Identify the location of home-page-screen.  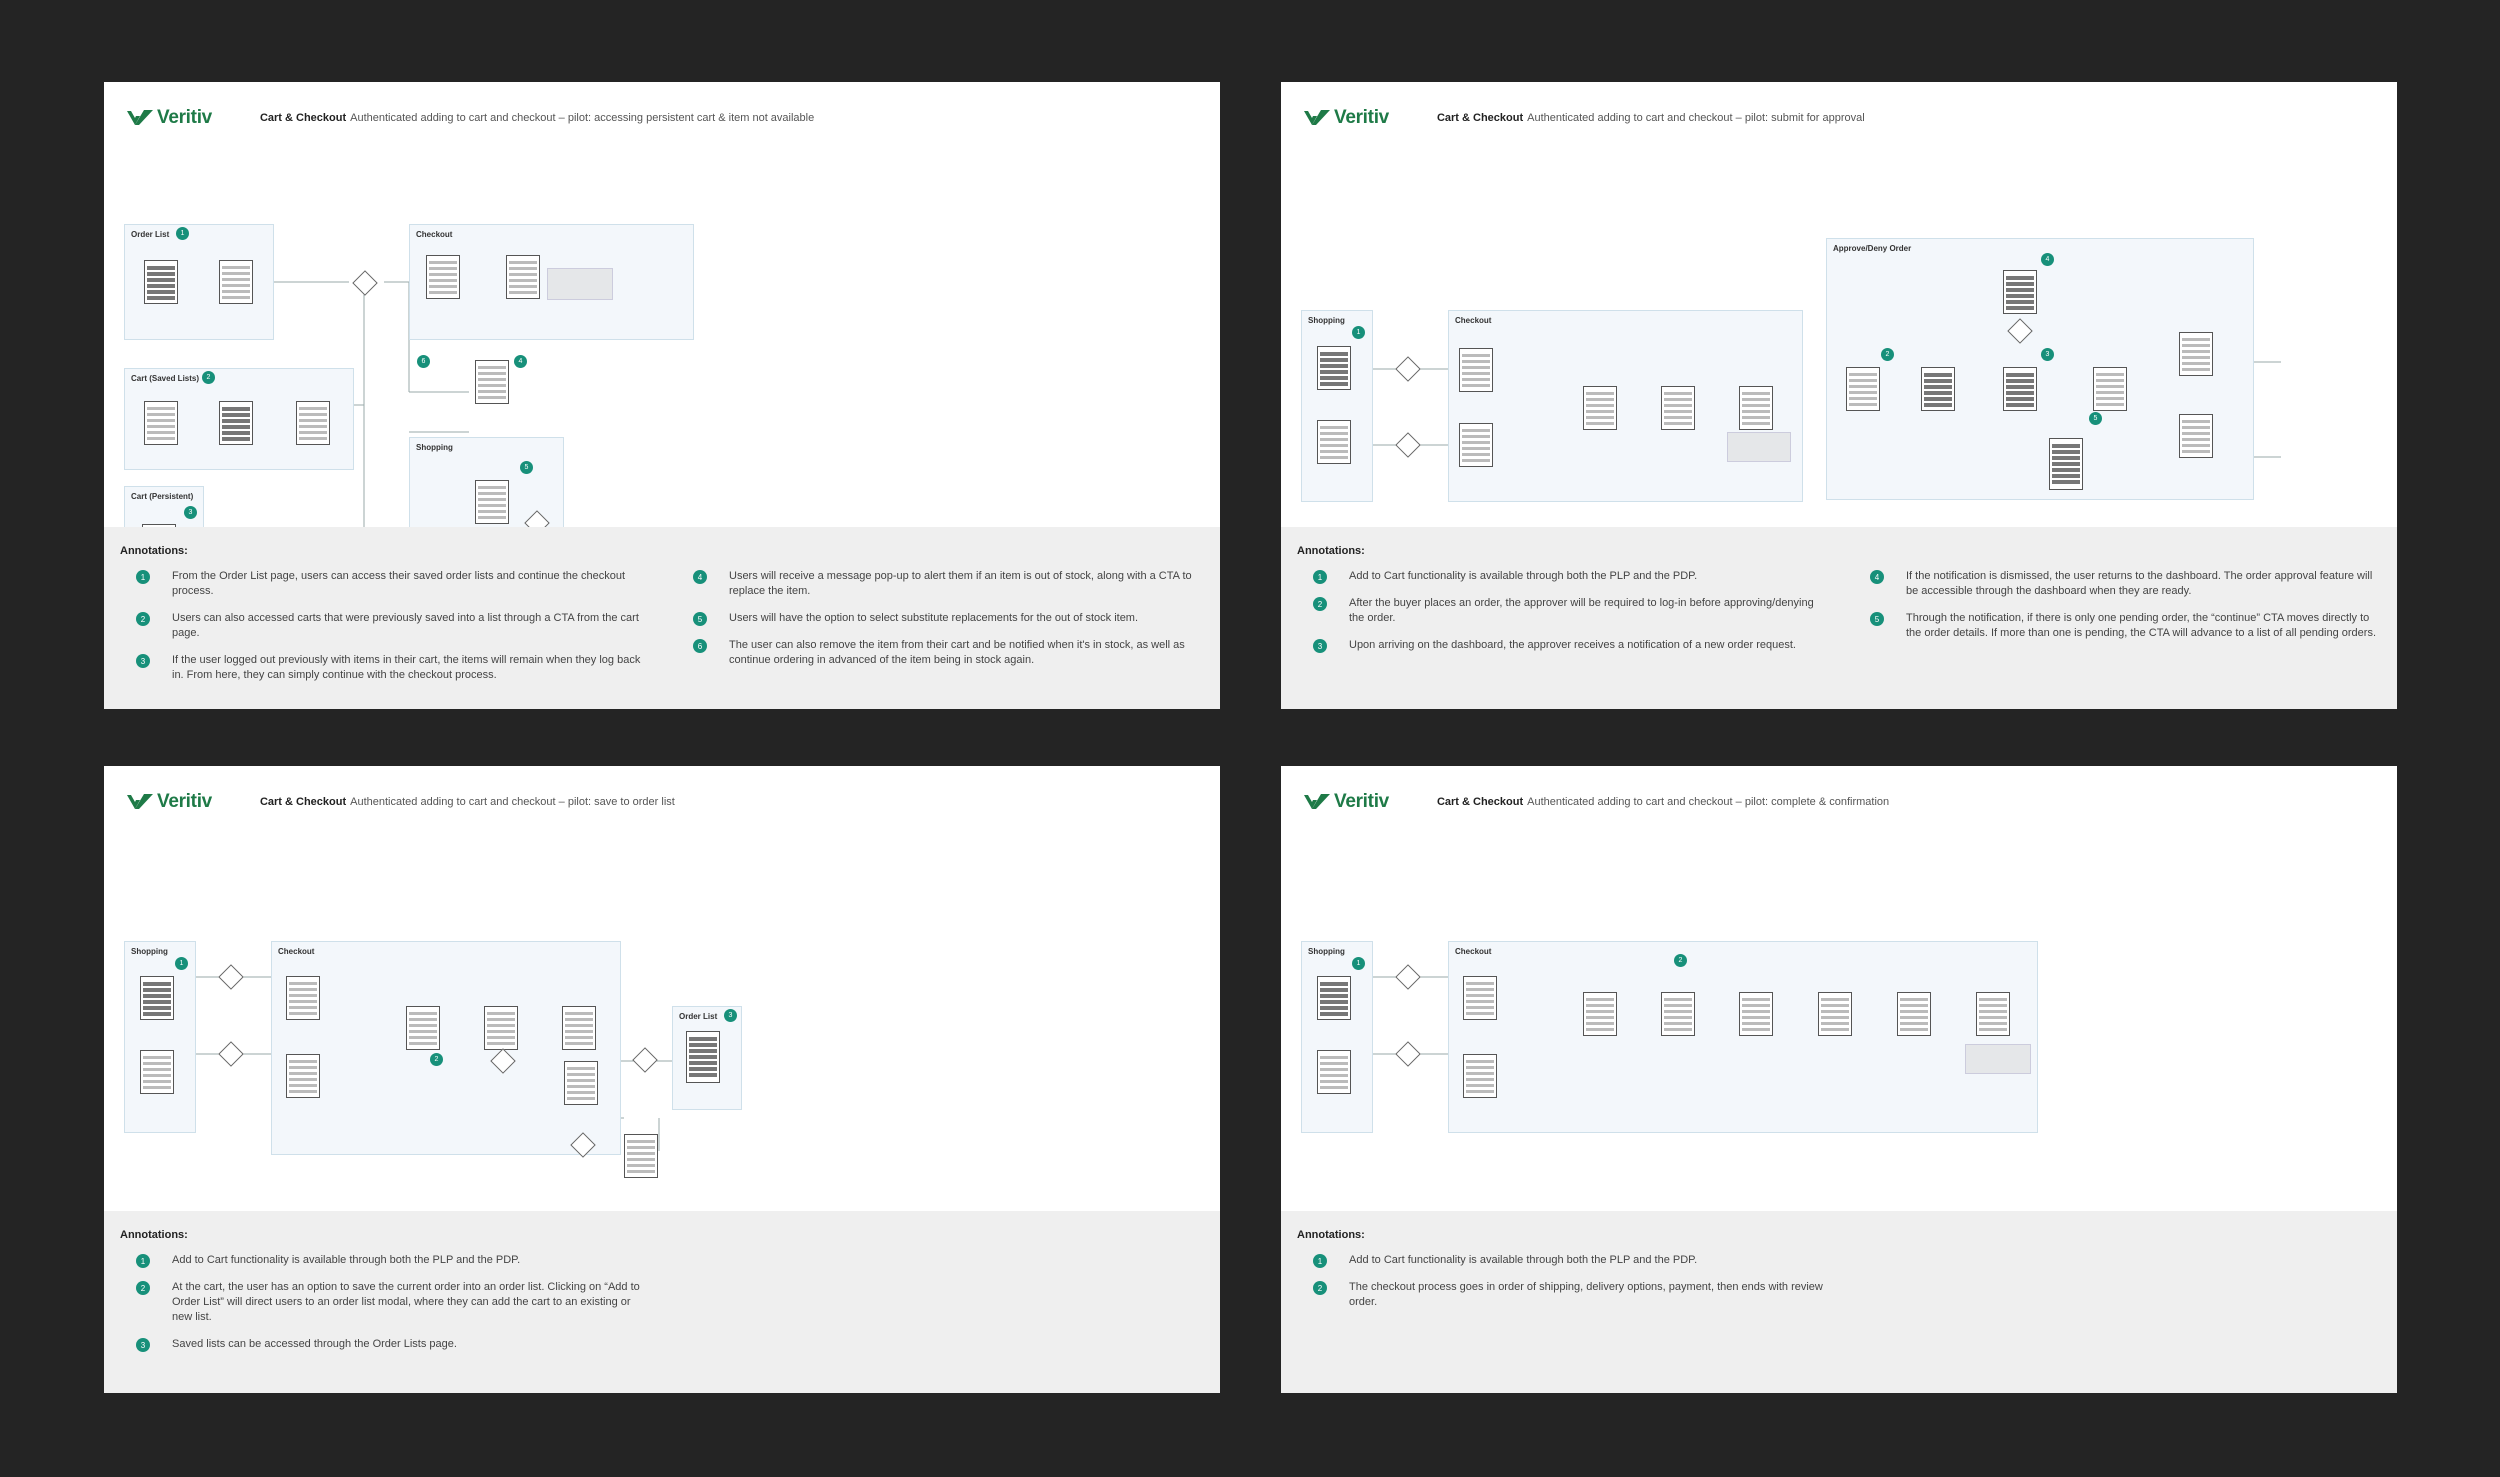
(1938, 389).